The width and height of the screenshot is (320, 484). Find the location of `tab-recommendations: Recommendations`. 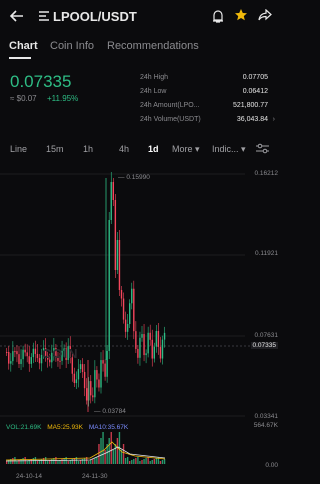

tab-recommendations: Recommendations is located at coordinates (153, 46).